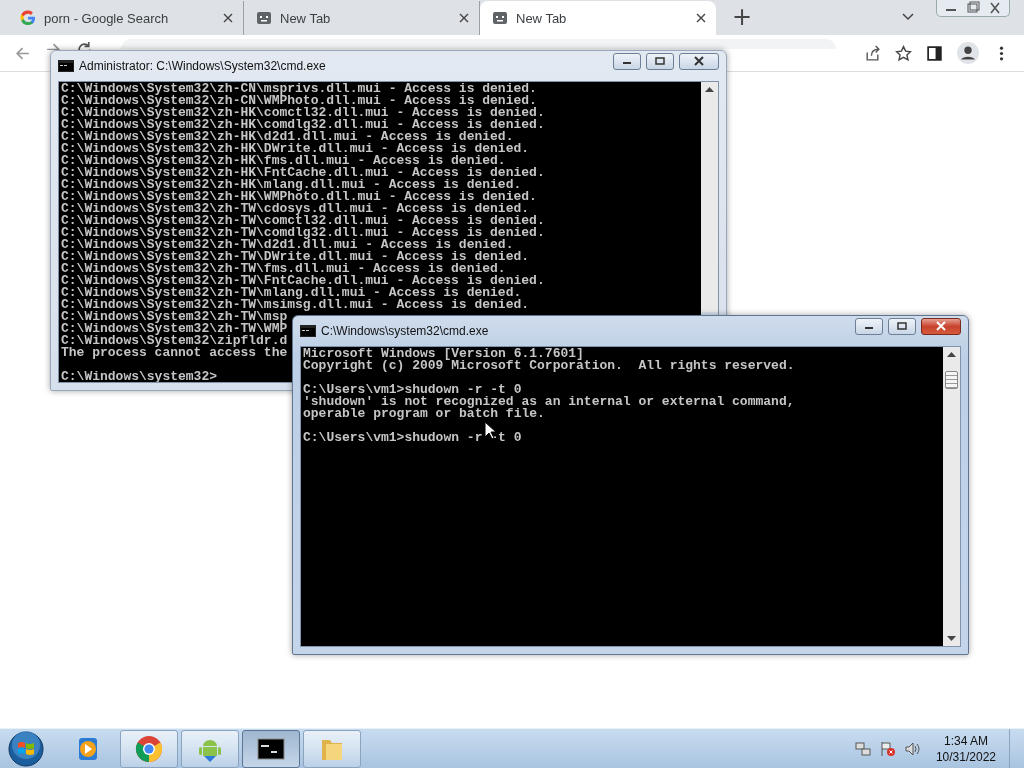 The width and height of the screenshot is (1024, 768). What do you see at coordinates (742, 17) in the screenshot?
I see `new-tab-button: +` at bounding box center [742, 17].